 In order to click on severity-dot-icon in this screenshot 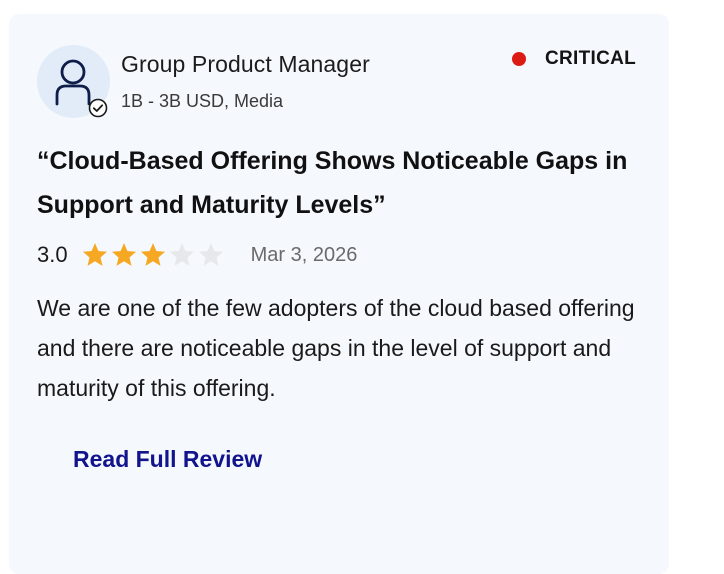, I will do `click(519, 59)`.